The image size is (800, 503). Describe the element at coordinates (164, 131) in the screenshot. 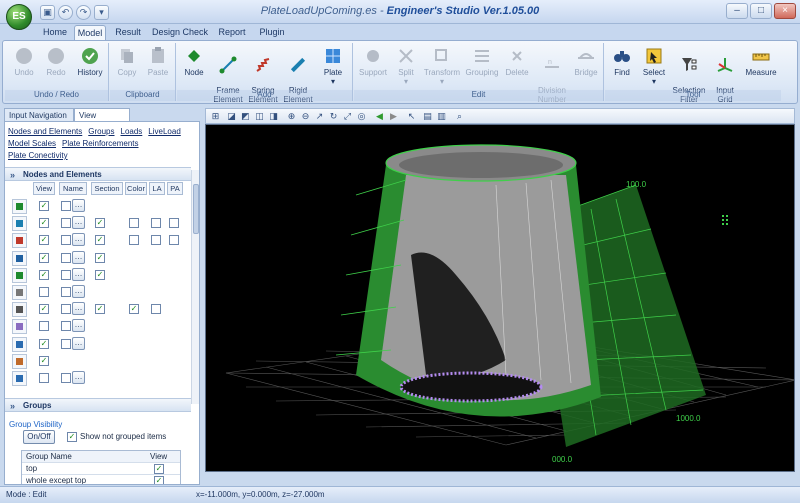

I see `link-liveload: LiveLoad` at that location.